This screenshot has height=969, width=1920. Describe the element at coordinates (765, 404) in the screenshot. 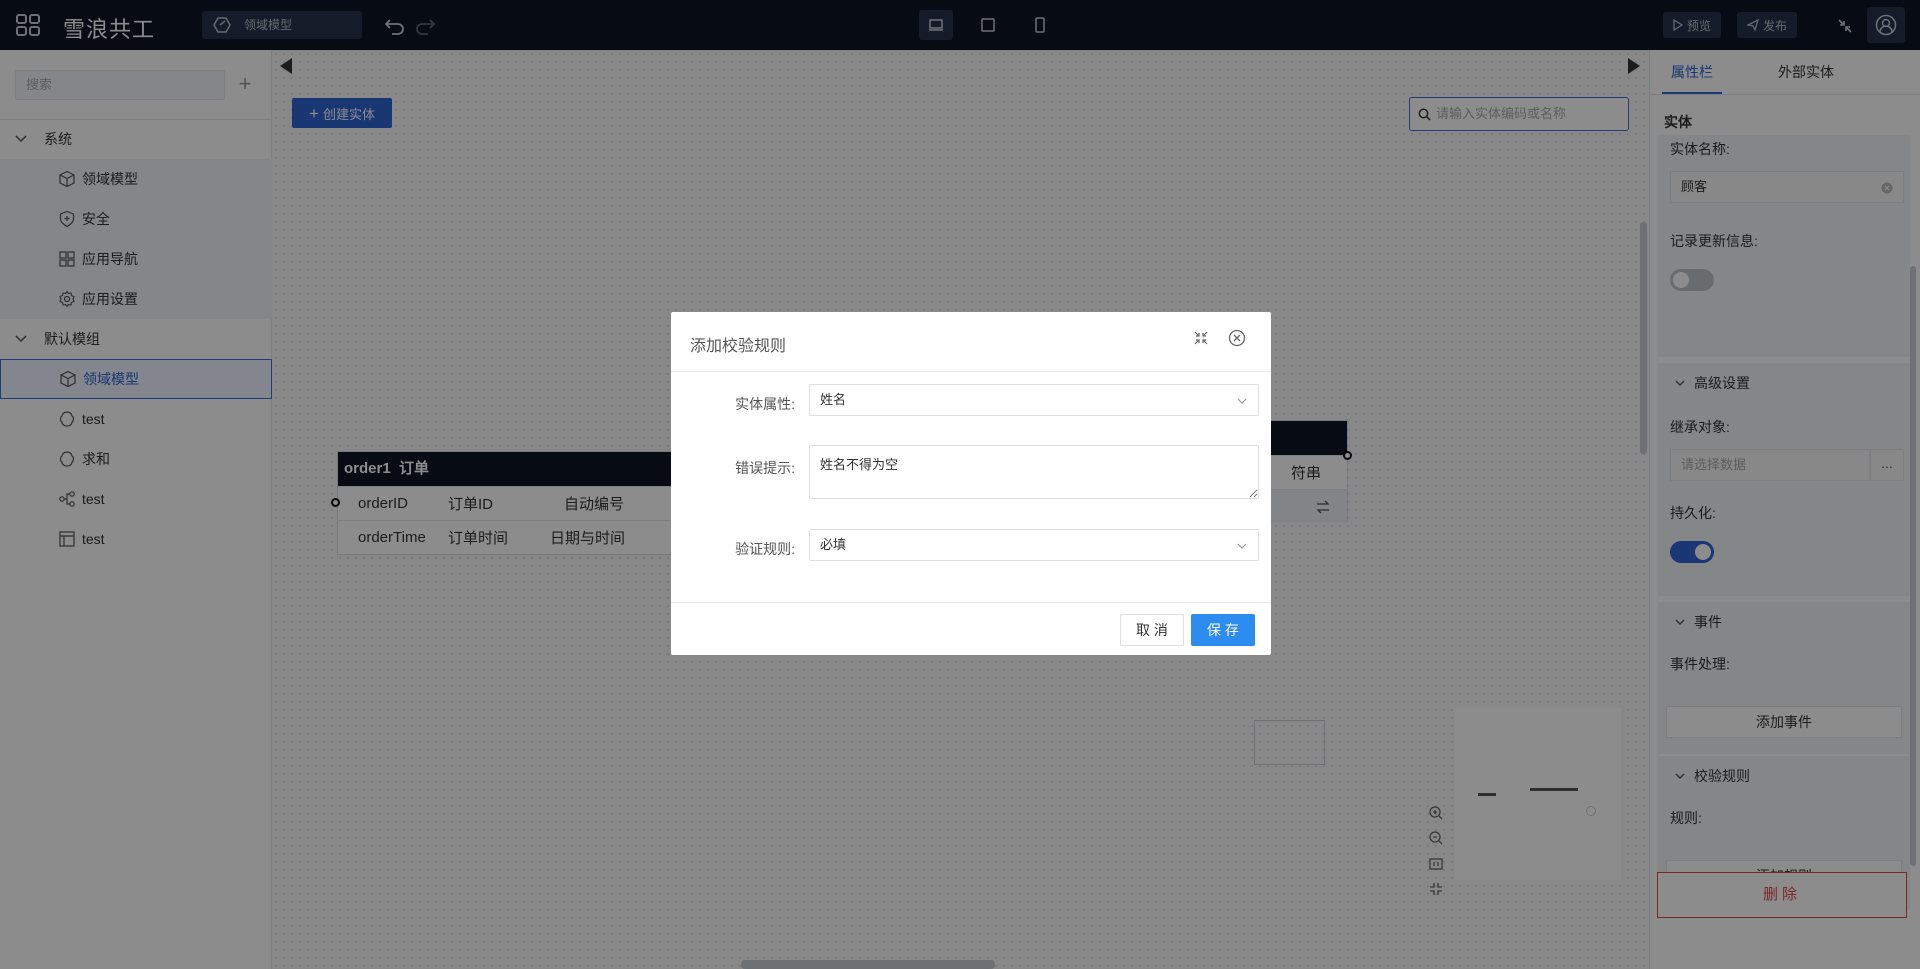

I see `entity-attribute-label: 实体属性:` at that location.